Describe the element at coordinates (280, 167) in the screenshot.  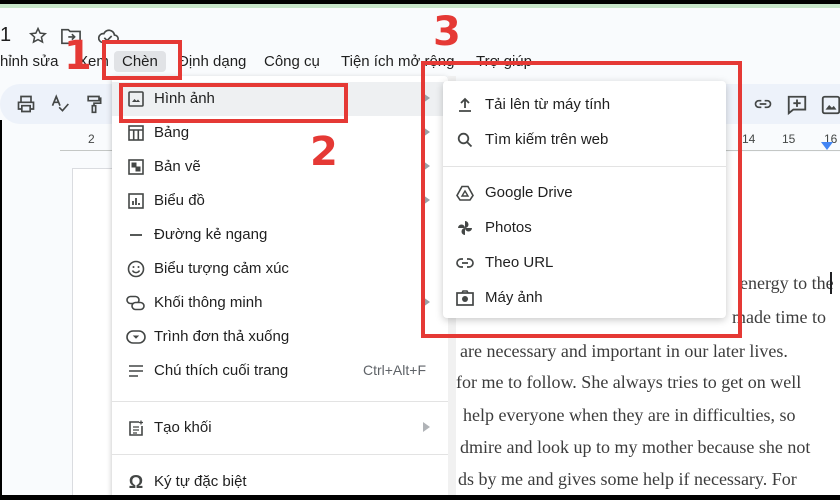
I see `insert-menu-item-drawing: Bản vẽ` at that location.